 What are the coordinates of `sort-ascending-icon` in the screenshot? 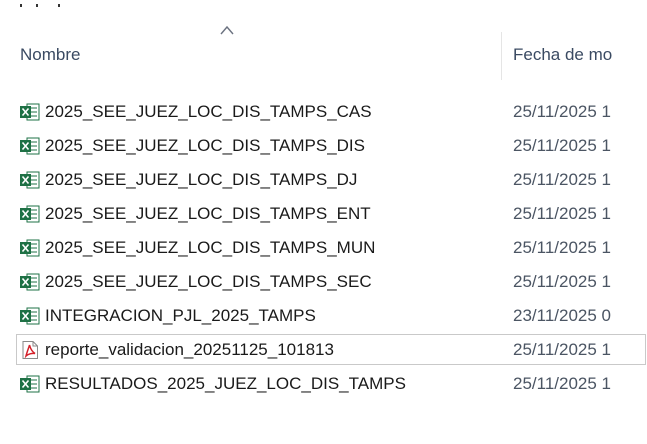 It's located at (227, 30).